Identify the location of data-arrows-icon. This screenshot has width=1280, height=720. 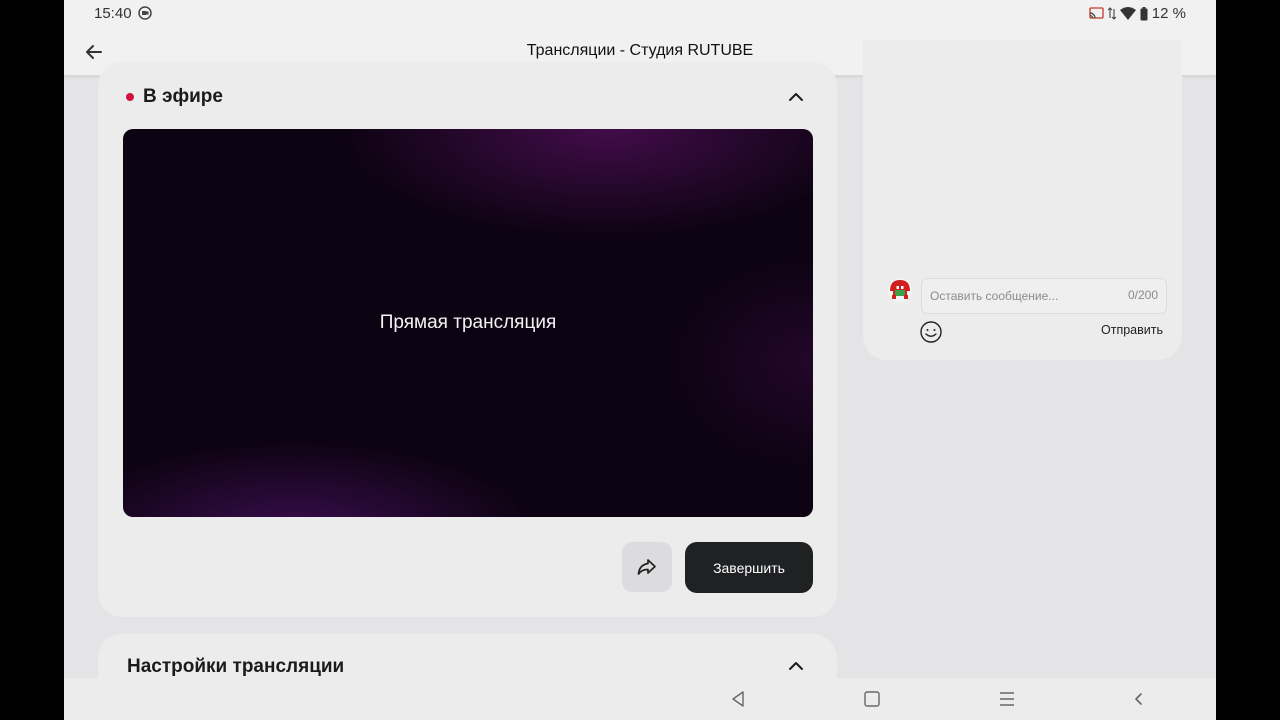
(1111, 13).